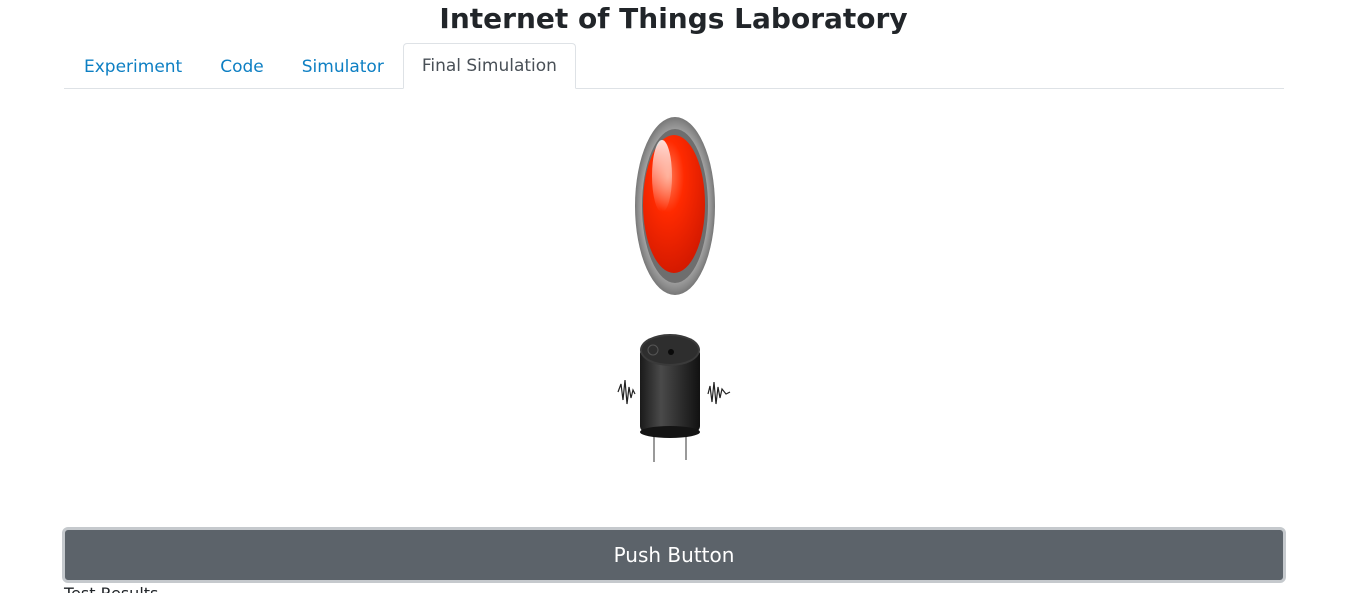  Describe the element at coordinates (133, 66) in the screenshot. I see `tab-experiment: Experiment` at that location.